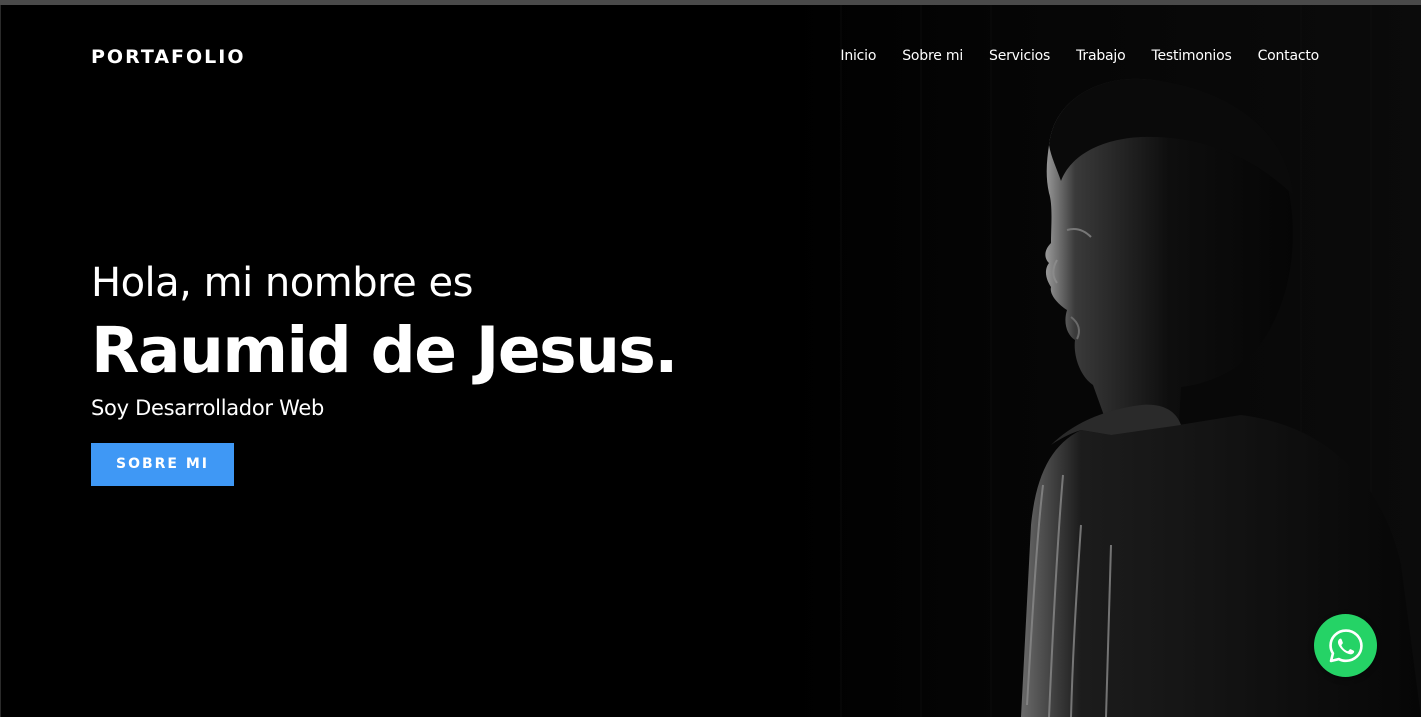  What do you see at coordinates (1101, 56) in the screenshot?
I see `nav-link-trabajo: Trabajo` at bounding box center [1101, 56].